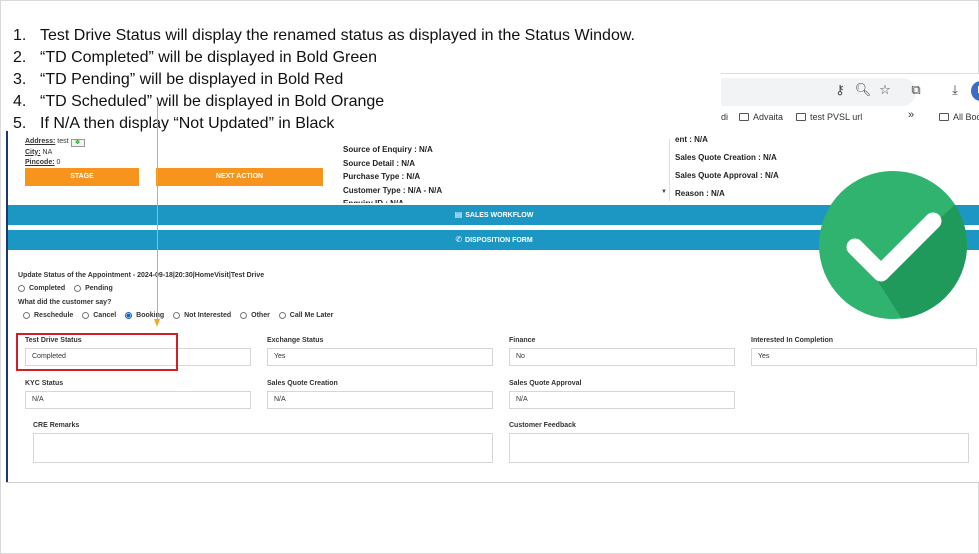 Image resolution: width=979 pixels, height=554 pixels. Describe the element at coordinates (40, 141) in the screenshot. I see `address-label: Address:` at that location.